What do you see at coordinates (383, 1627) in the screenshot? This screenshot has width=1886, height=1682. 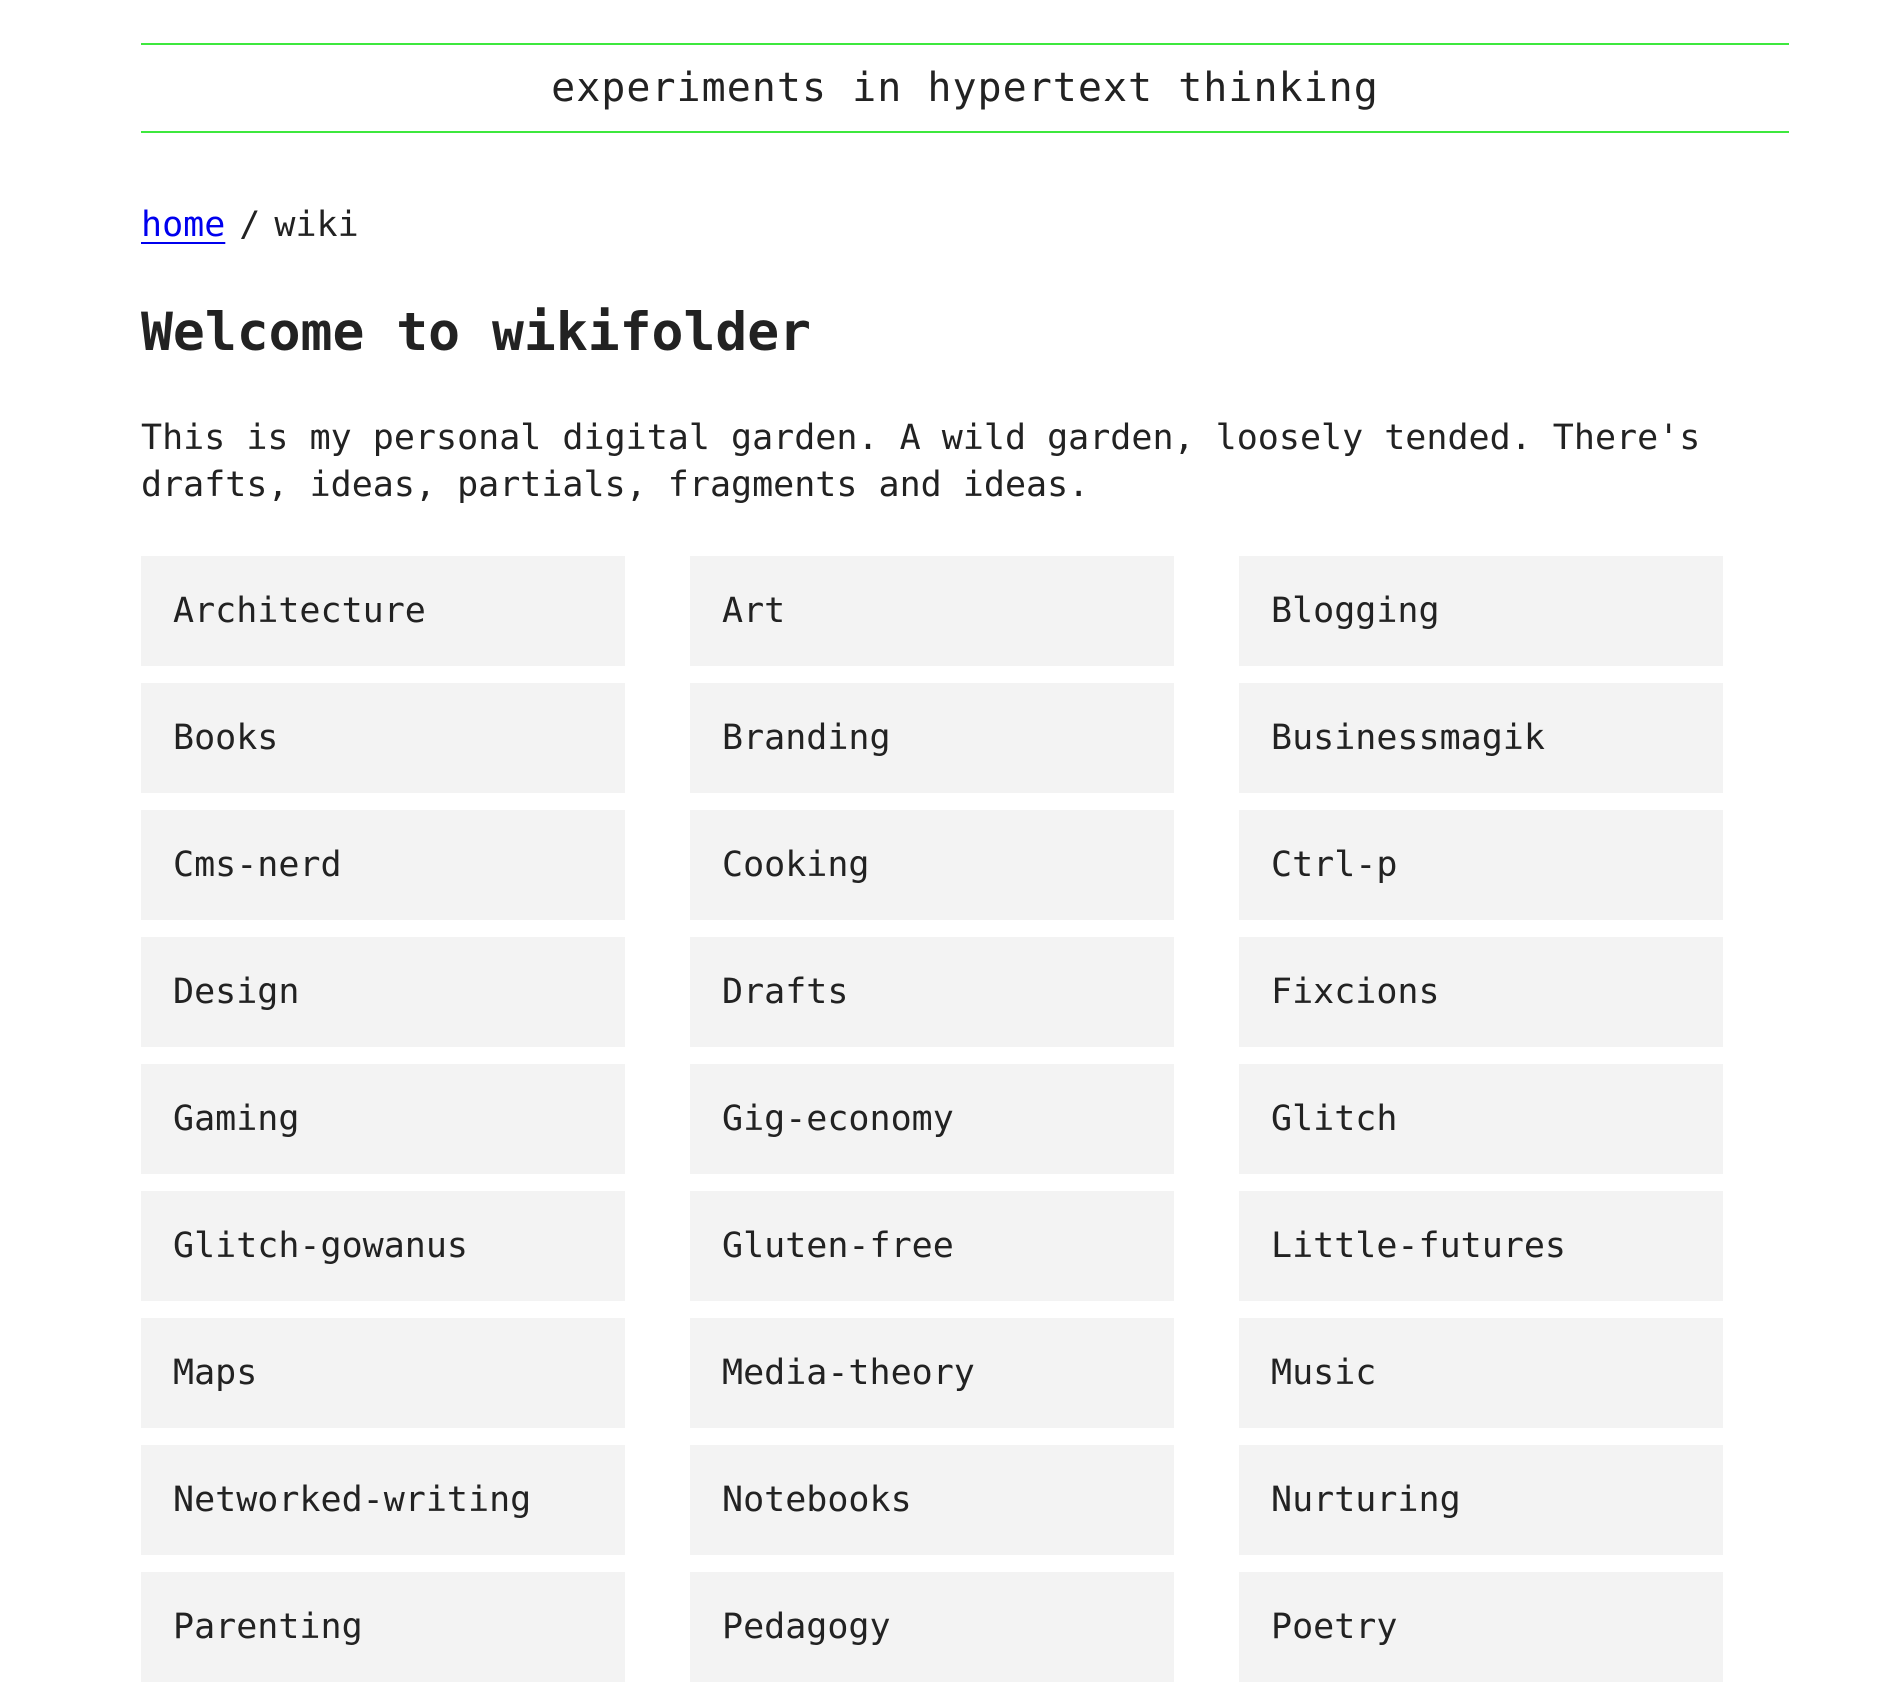 I see `category-tile: Parenting` at bounding box center [383, 1627].